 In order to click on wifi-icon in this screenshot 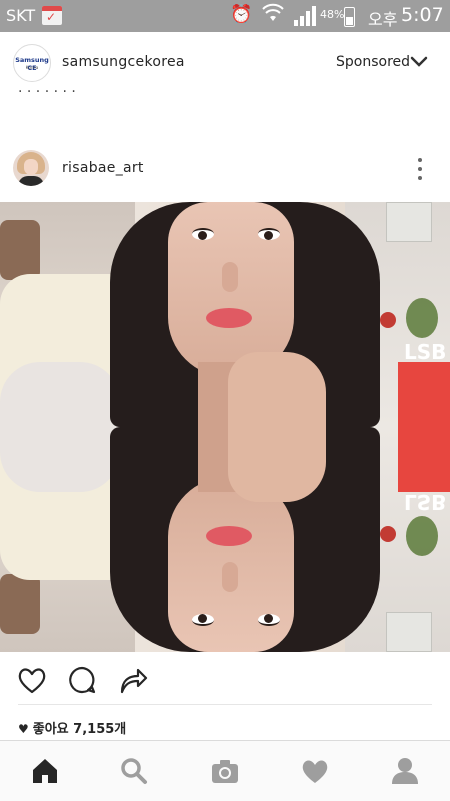, I will do `click(273, 12)`.